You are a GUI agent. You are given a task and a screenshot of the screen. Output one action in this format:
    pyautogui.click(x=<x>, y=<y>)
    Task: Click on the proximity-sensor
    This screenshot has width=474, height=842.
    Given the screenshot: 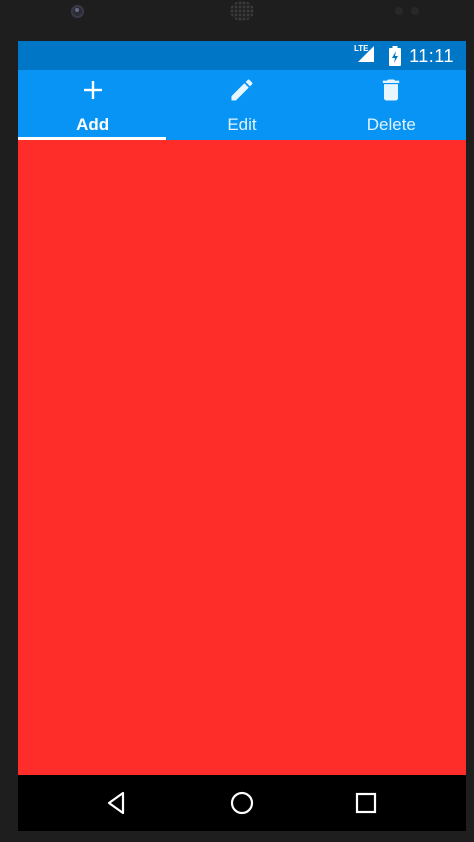 What is the action you would take?
    pyautogui.click(x=399, y=11)
    